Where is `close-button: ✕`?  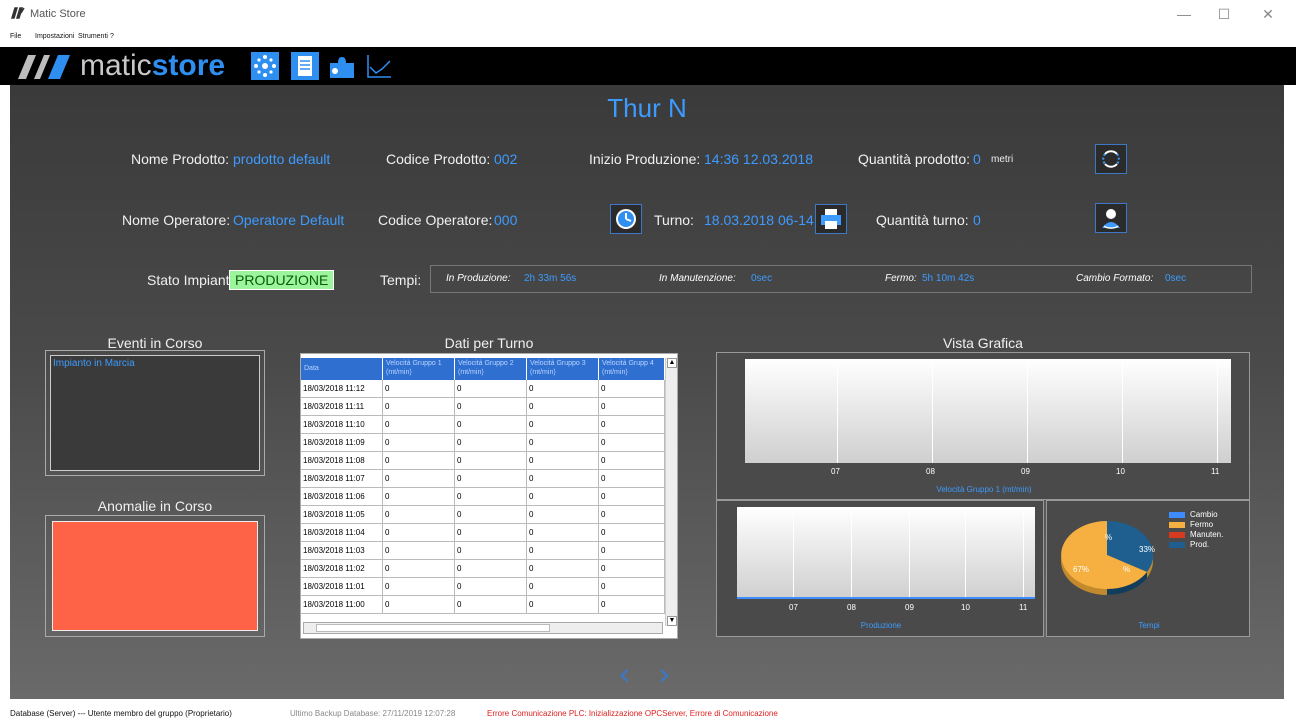 close-button: ✕ is located at coordinates (1268, 15).